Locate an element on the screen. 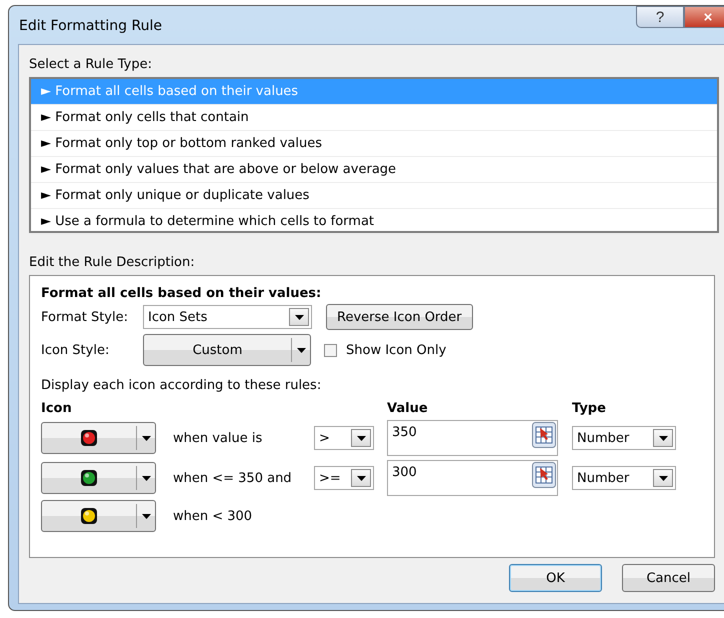 This screenshot has width=724, height=618. column-header: Type is located at coordinates (589, 408).